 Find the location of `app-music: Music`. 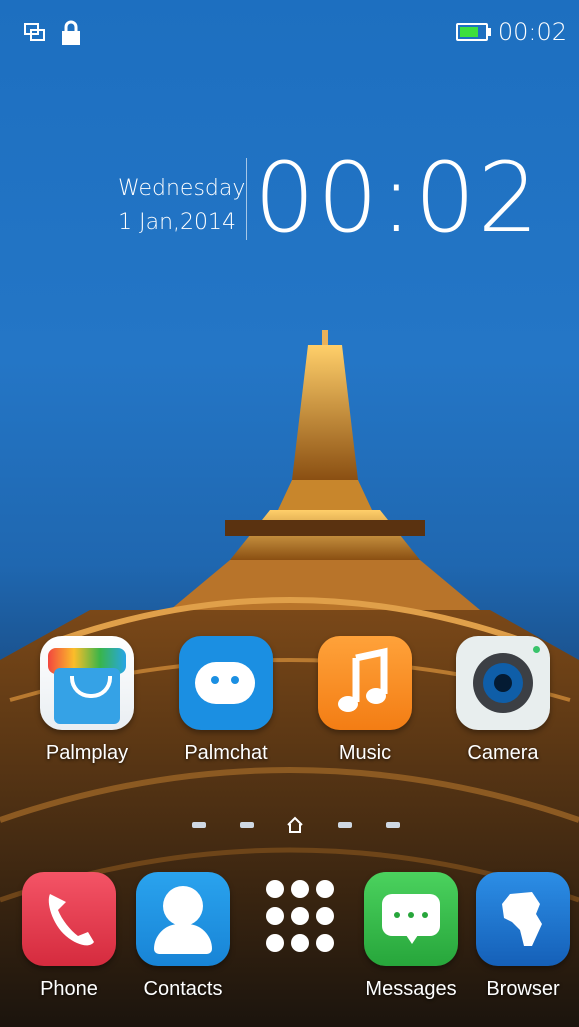

app-music: Music is located at coordinates (365, 700).